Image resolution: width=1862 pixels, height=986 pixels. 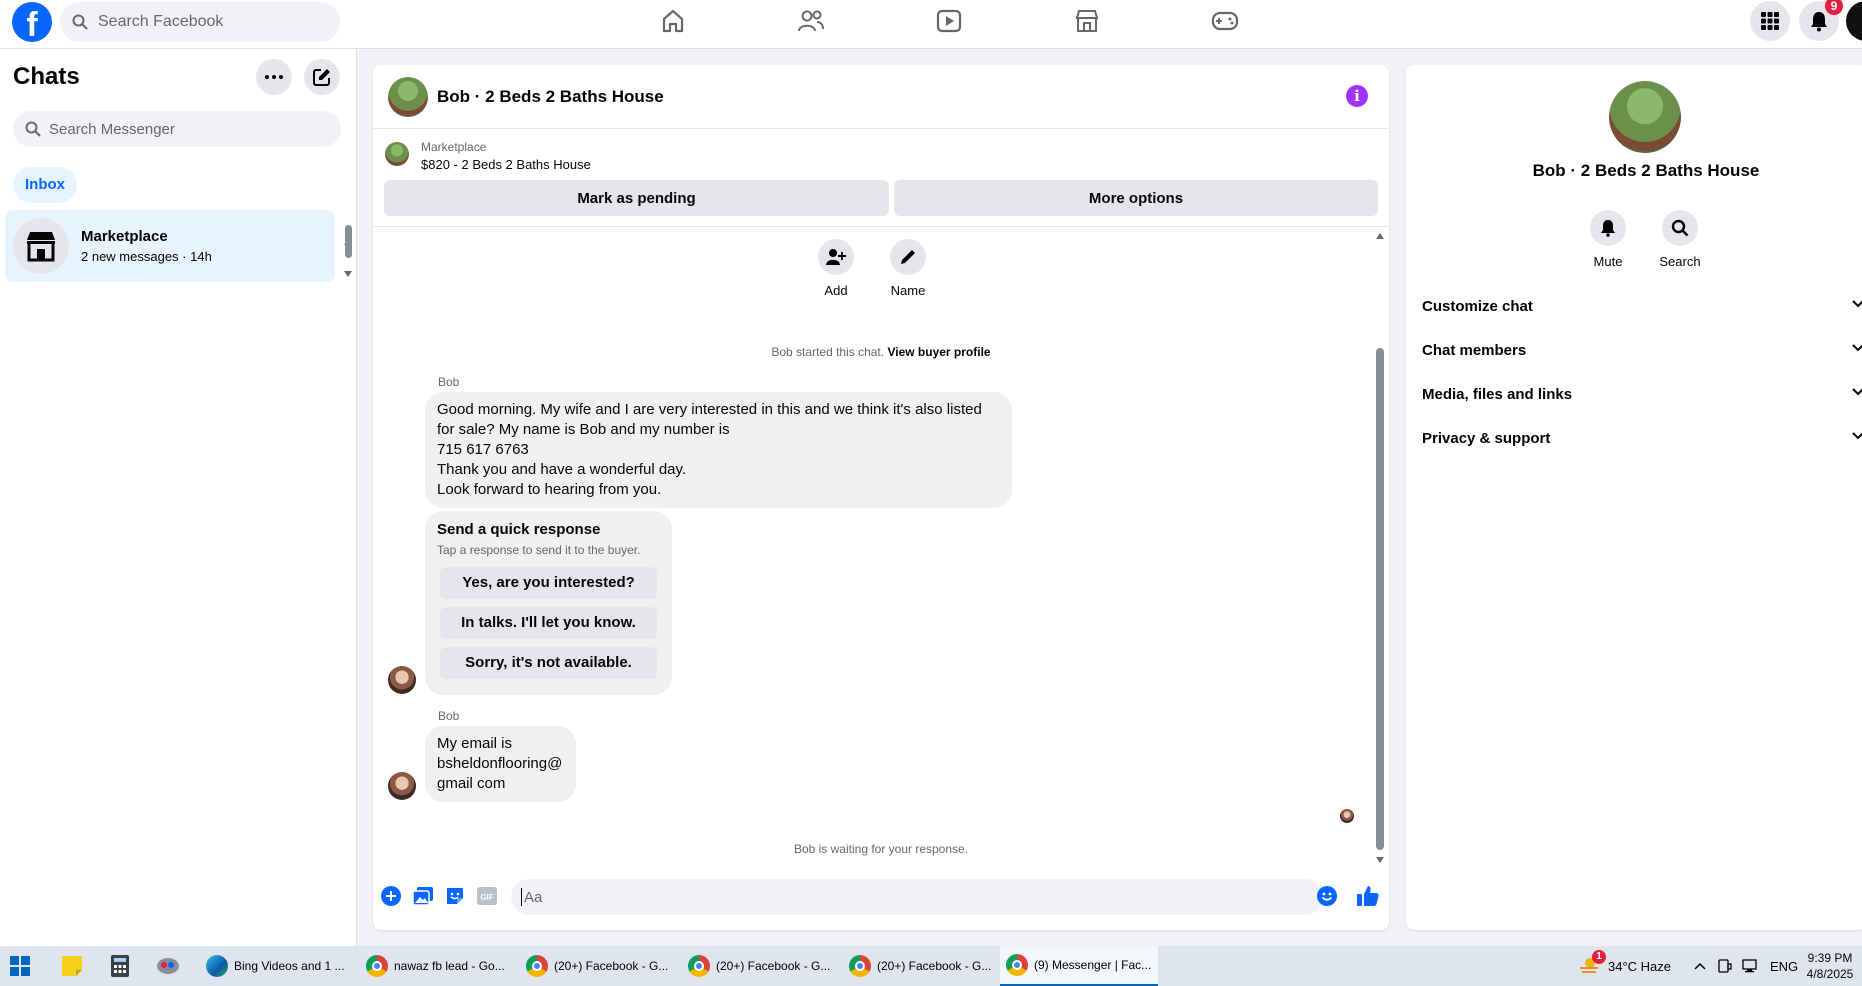 I want to click on facebook-search-input: Search Facebook, so click(x=200, y=22).